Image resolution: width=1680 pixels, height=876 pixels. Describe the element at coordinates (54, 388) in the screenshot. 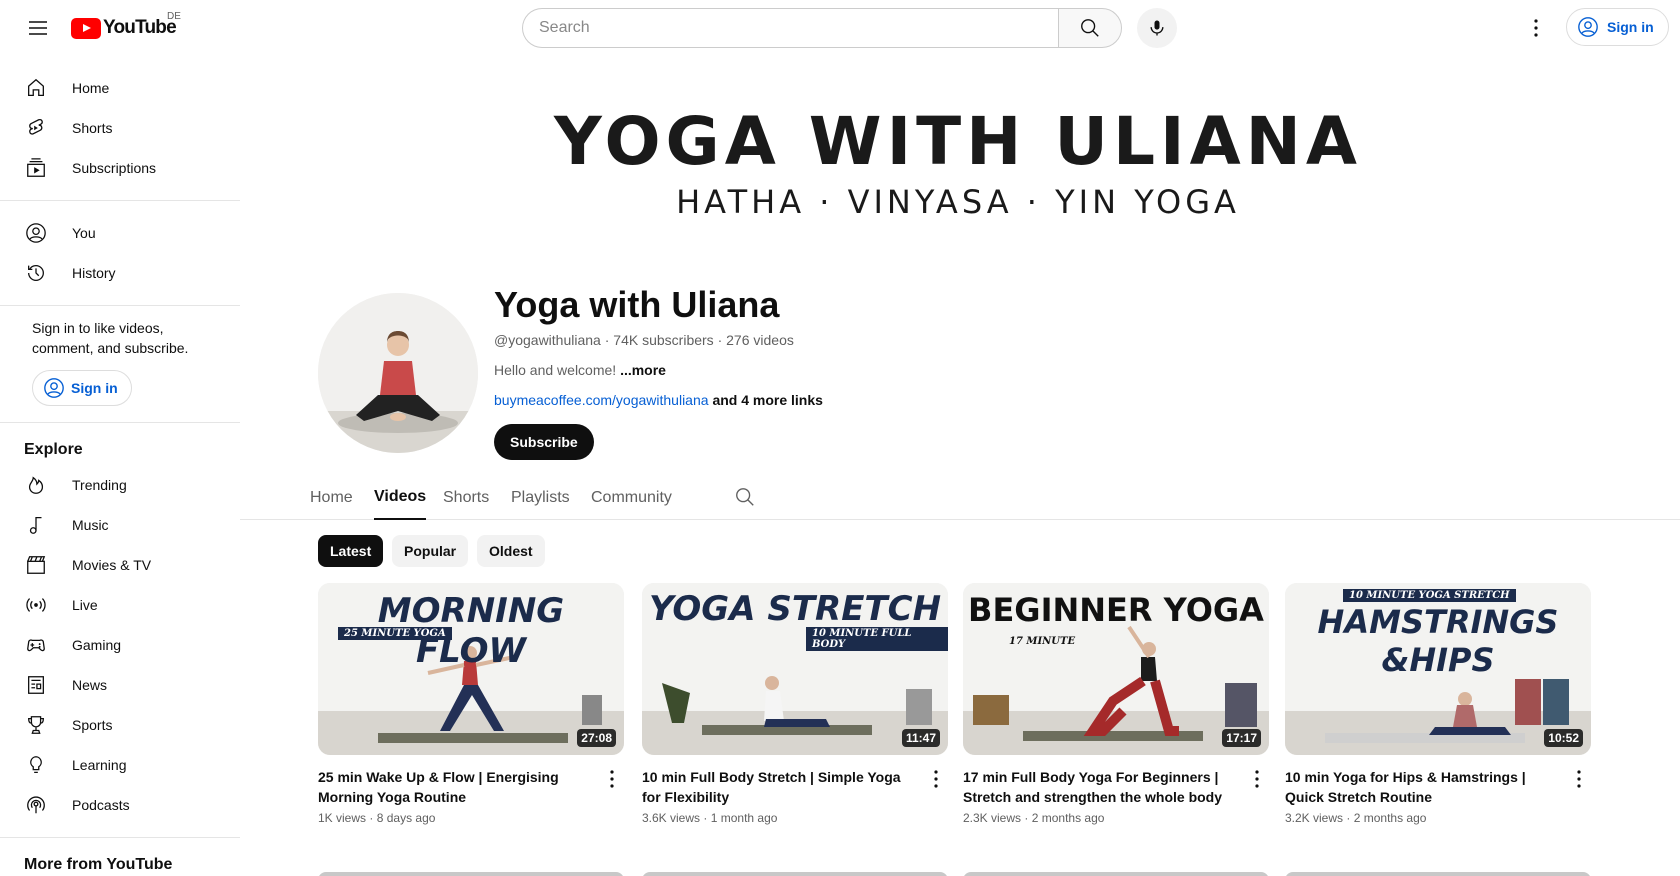

I see `account-icon` at that location.